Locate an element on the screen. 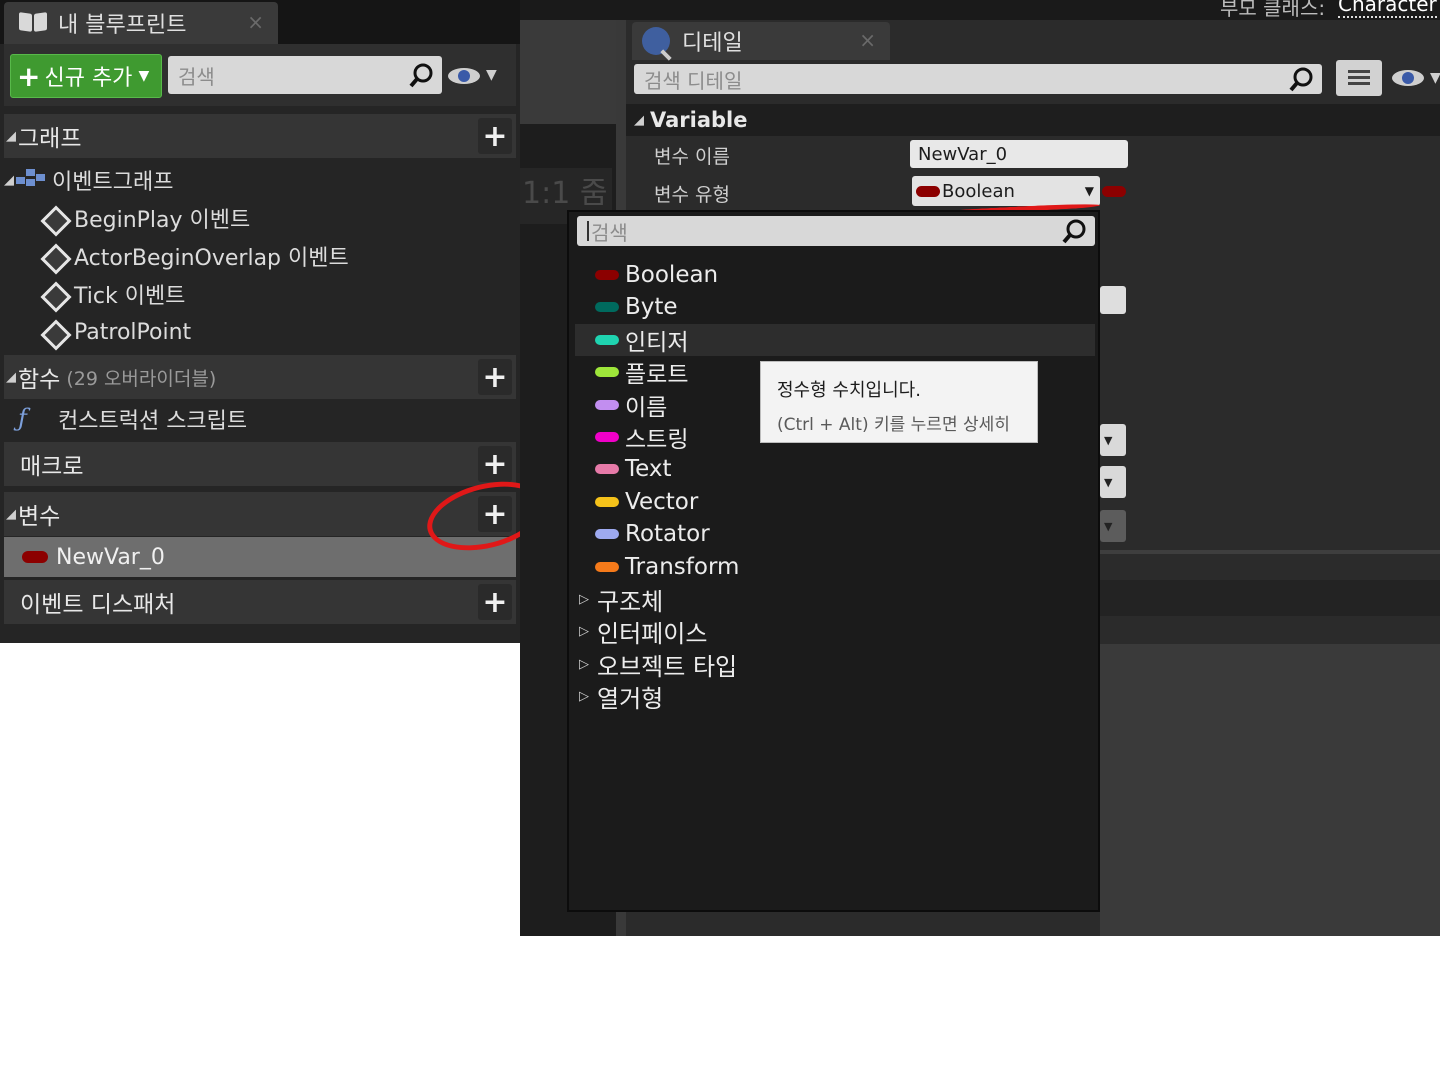 The image size is (1440, 1080). type-group: ▷ 구조체 is located at coordinates (621, 599).